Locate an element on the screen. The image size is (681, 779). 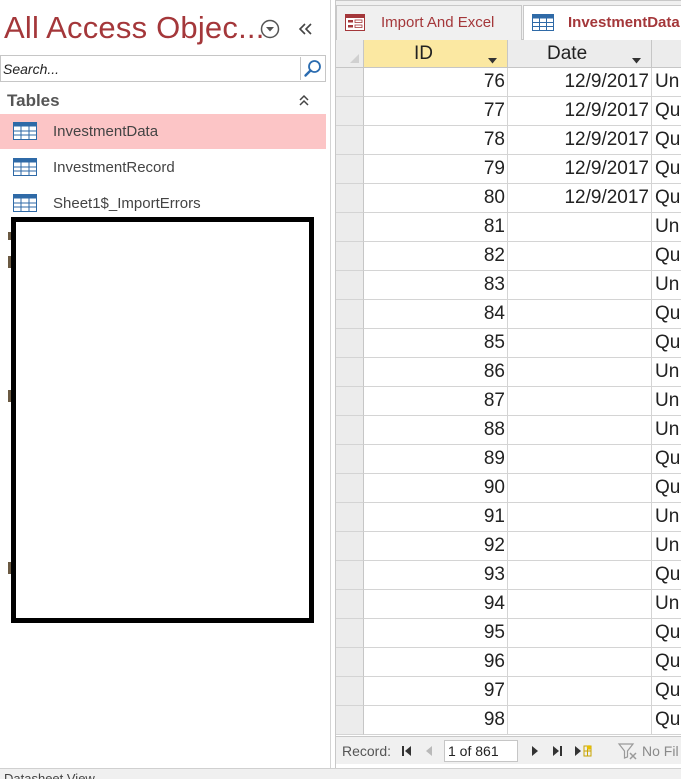
table-row: 90 Qu is located at coordinates (508, 488).